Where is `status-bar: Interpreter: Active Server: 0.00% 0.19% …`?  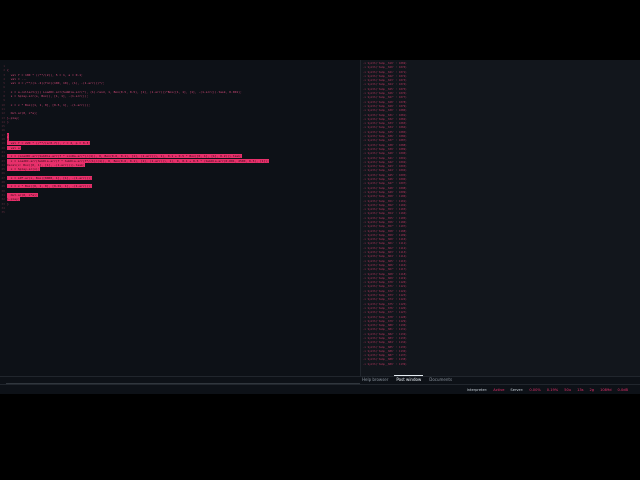 status-bar: Interpreter: Active Server: 0.00% 0.19% … is located at coordinates (320, 389).